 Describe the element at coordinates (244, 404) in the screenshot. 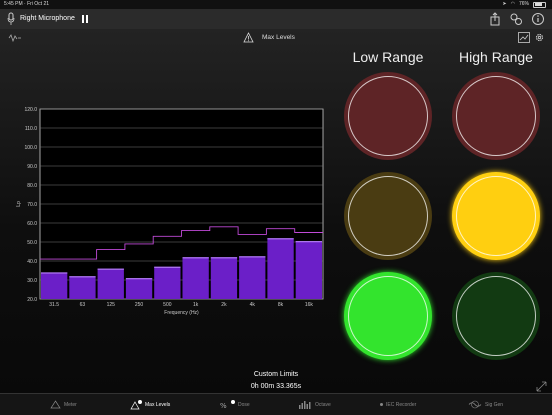

I see `tab-label: Dose` at that location.